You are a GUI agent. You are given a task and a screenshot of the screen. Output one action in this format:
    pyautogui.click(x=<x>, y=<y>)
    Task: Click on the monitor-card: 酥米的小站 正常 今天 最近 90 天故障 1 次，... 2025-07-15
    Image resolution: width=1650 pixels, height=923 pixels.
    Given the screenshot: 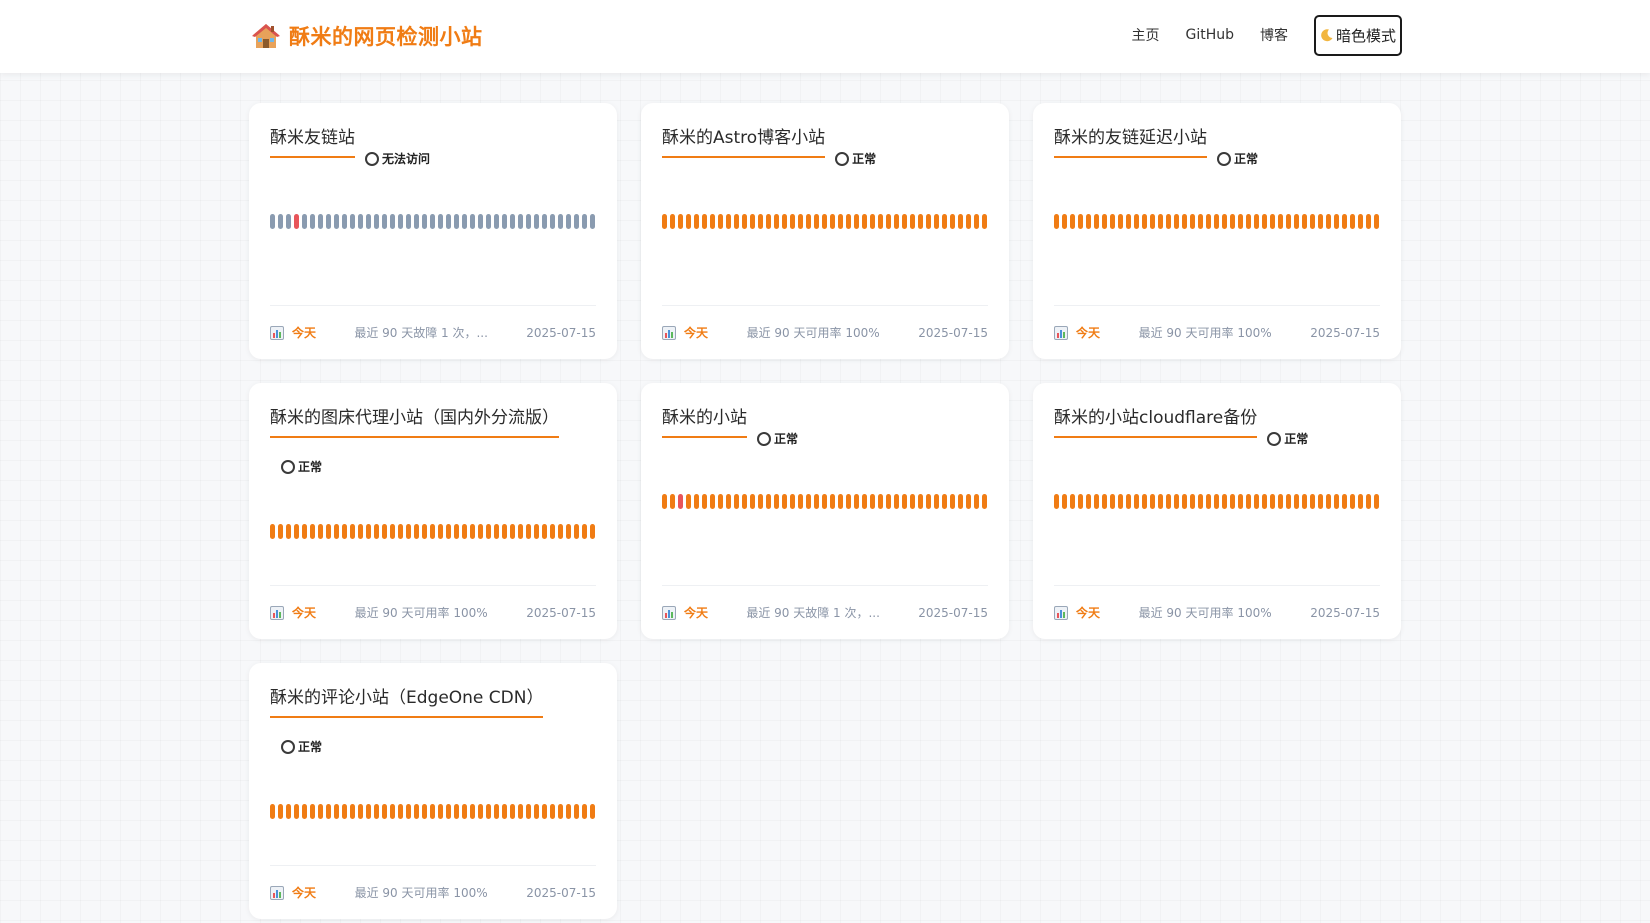 What is the action you would take?
    pyautogui.click(x=825, y=511)
    